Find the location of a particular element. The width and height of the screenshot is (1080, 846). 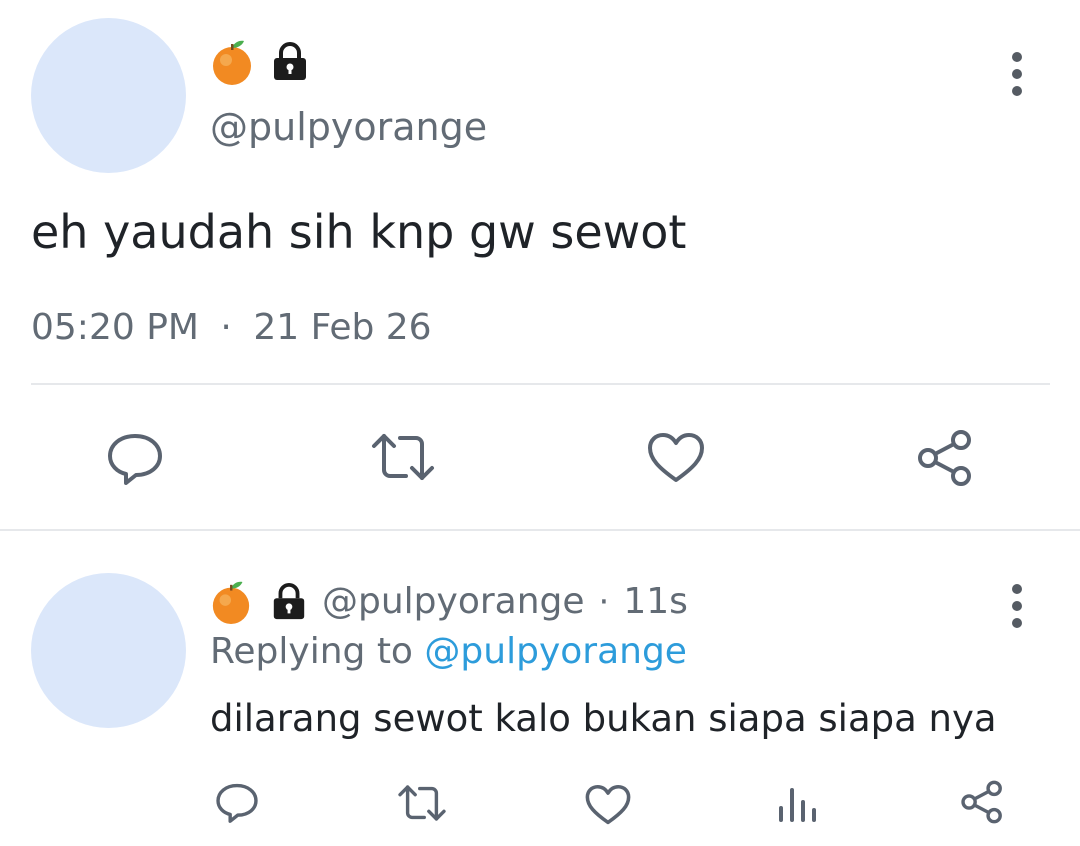

user-handle: @pulpyorange is located at coordinates (348, 127).